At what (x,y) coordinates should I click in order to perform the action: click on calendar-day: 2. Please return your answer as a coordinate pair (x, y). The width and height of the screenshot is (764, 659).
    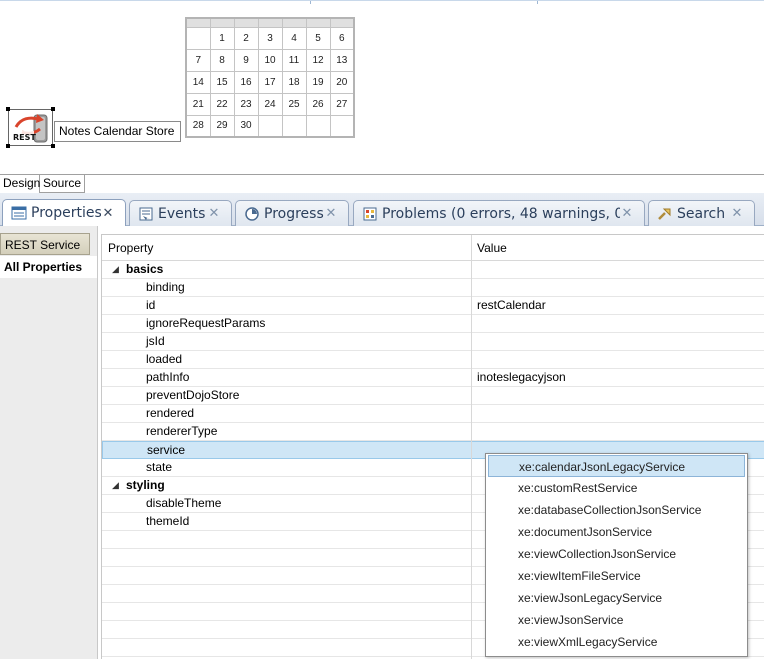
    Looking at the image, I should click on (246, 38).